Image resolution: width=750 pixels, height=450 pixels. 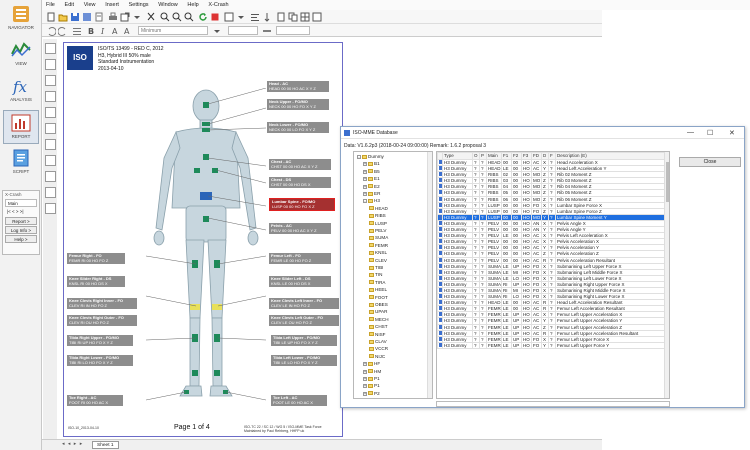 I want to click on menu-settings: Settings, so click(x=139, y=4).